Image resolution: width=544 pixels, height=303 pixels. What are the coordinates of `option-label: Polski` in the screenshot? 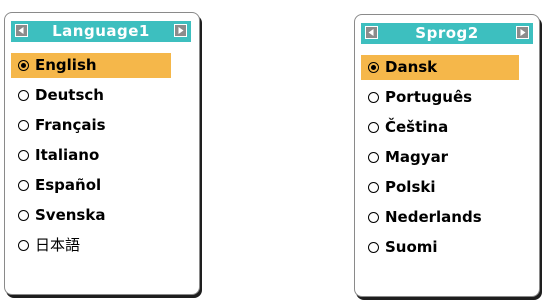 It's located at (410, 187).